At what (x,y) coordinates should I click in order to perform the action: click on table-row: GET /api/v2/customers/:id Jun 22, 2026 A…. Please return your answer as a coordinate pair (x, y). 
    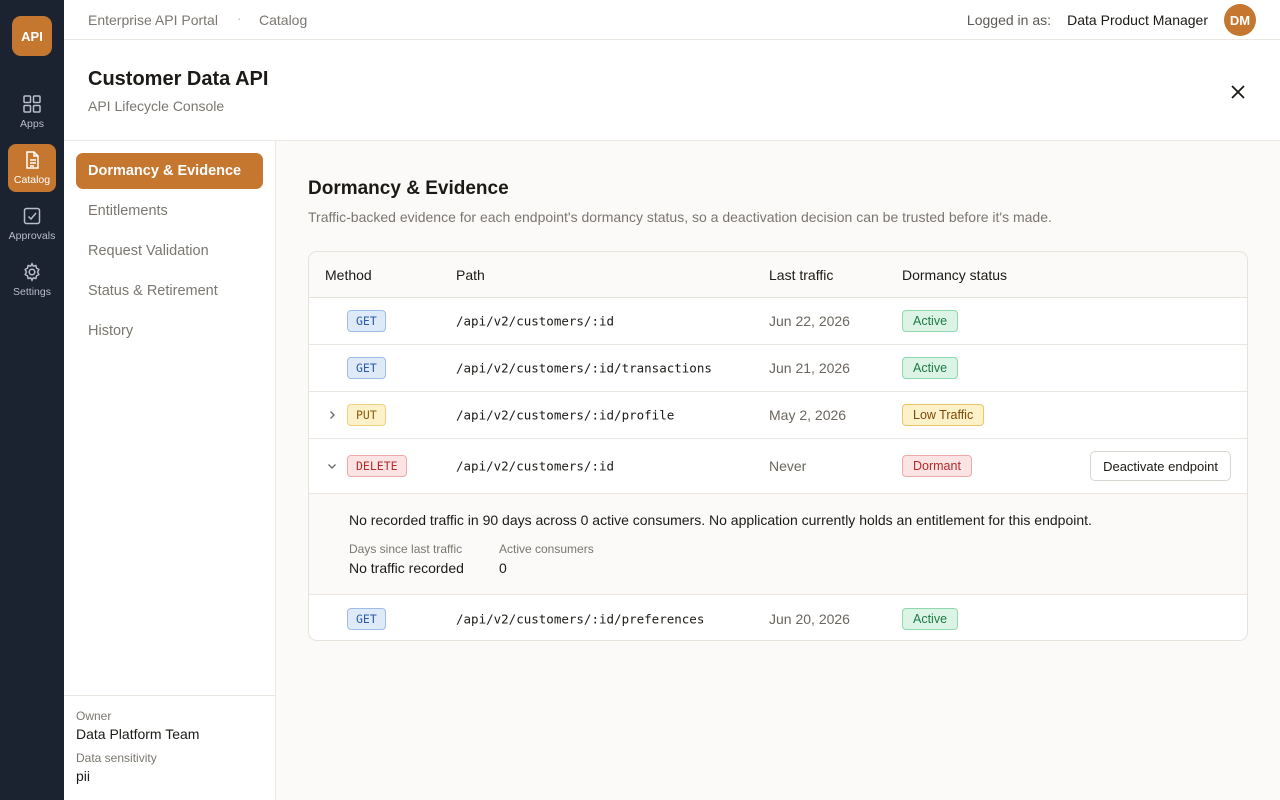
    Looking at the image, I should click on (778, 321).